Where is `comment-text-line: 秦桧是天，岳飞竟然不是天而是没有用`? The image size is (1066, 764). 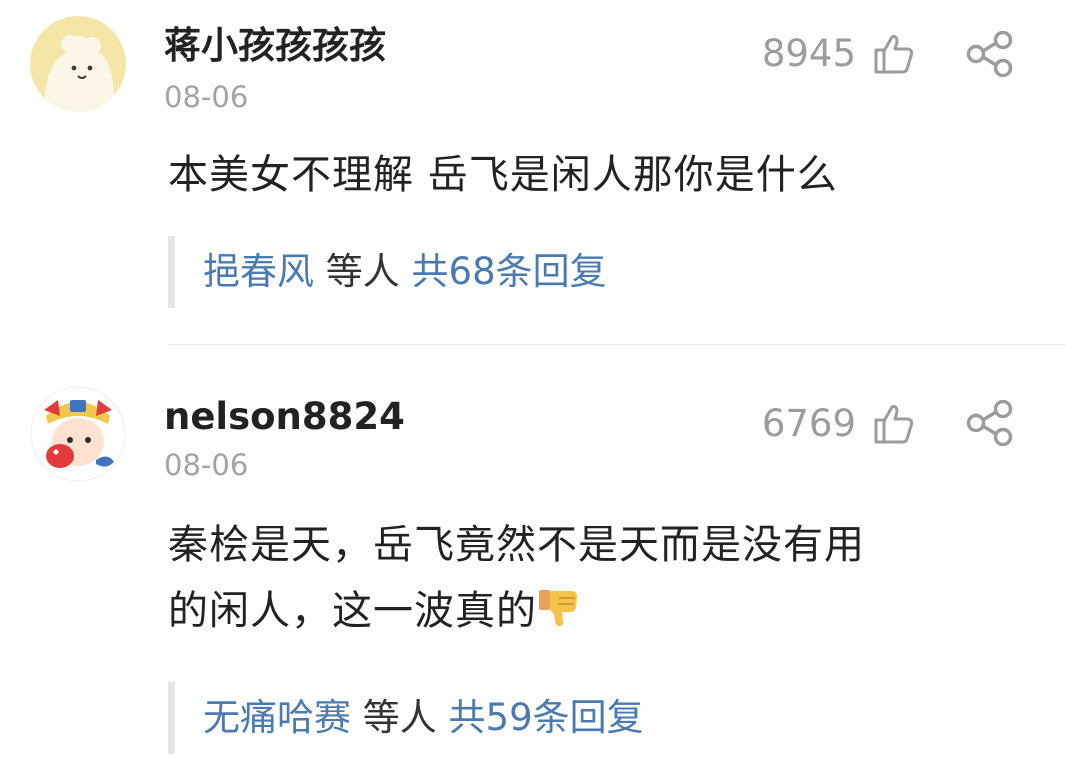
comment-text-line: 秦桧是天，岳飞竟然不是天而是没有用 is located at coordinates (516, 545).